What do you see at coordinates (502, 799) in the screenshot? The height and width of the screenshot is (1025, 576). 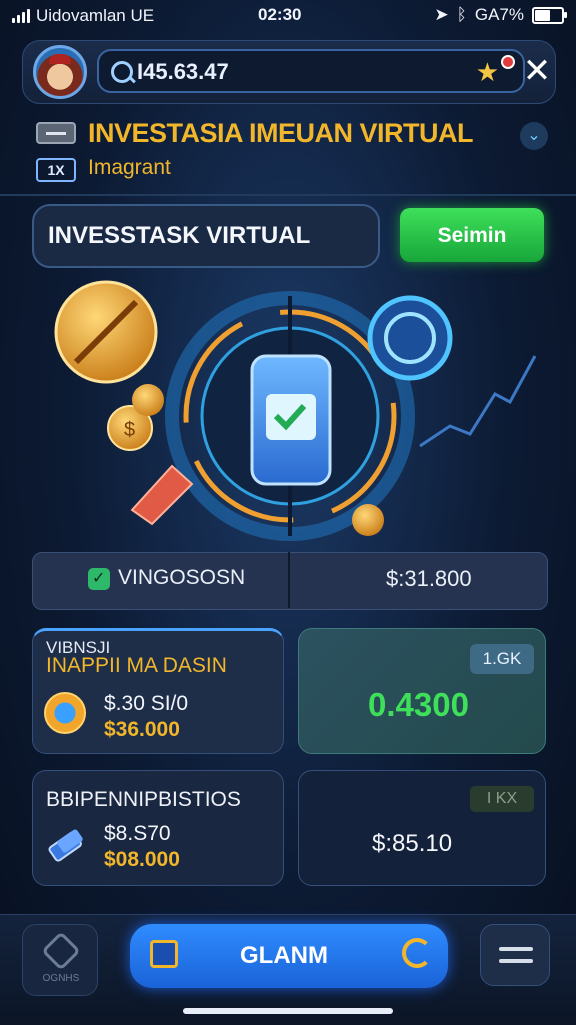 I see `card4-pill: I KX` at bounding box center [502, 799].